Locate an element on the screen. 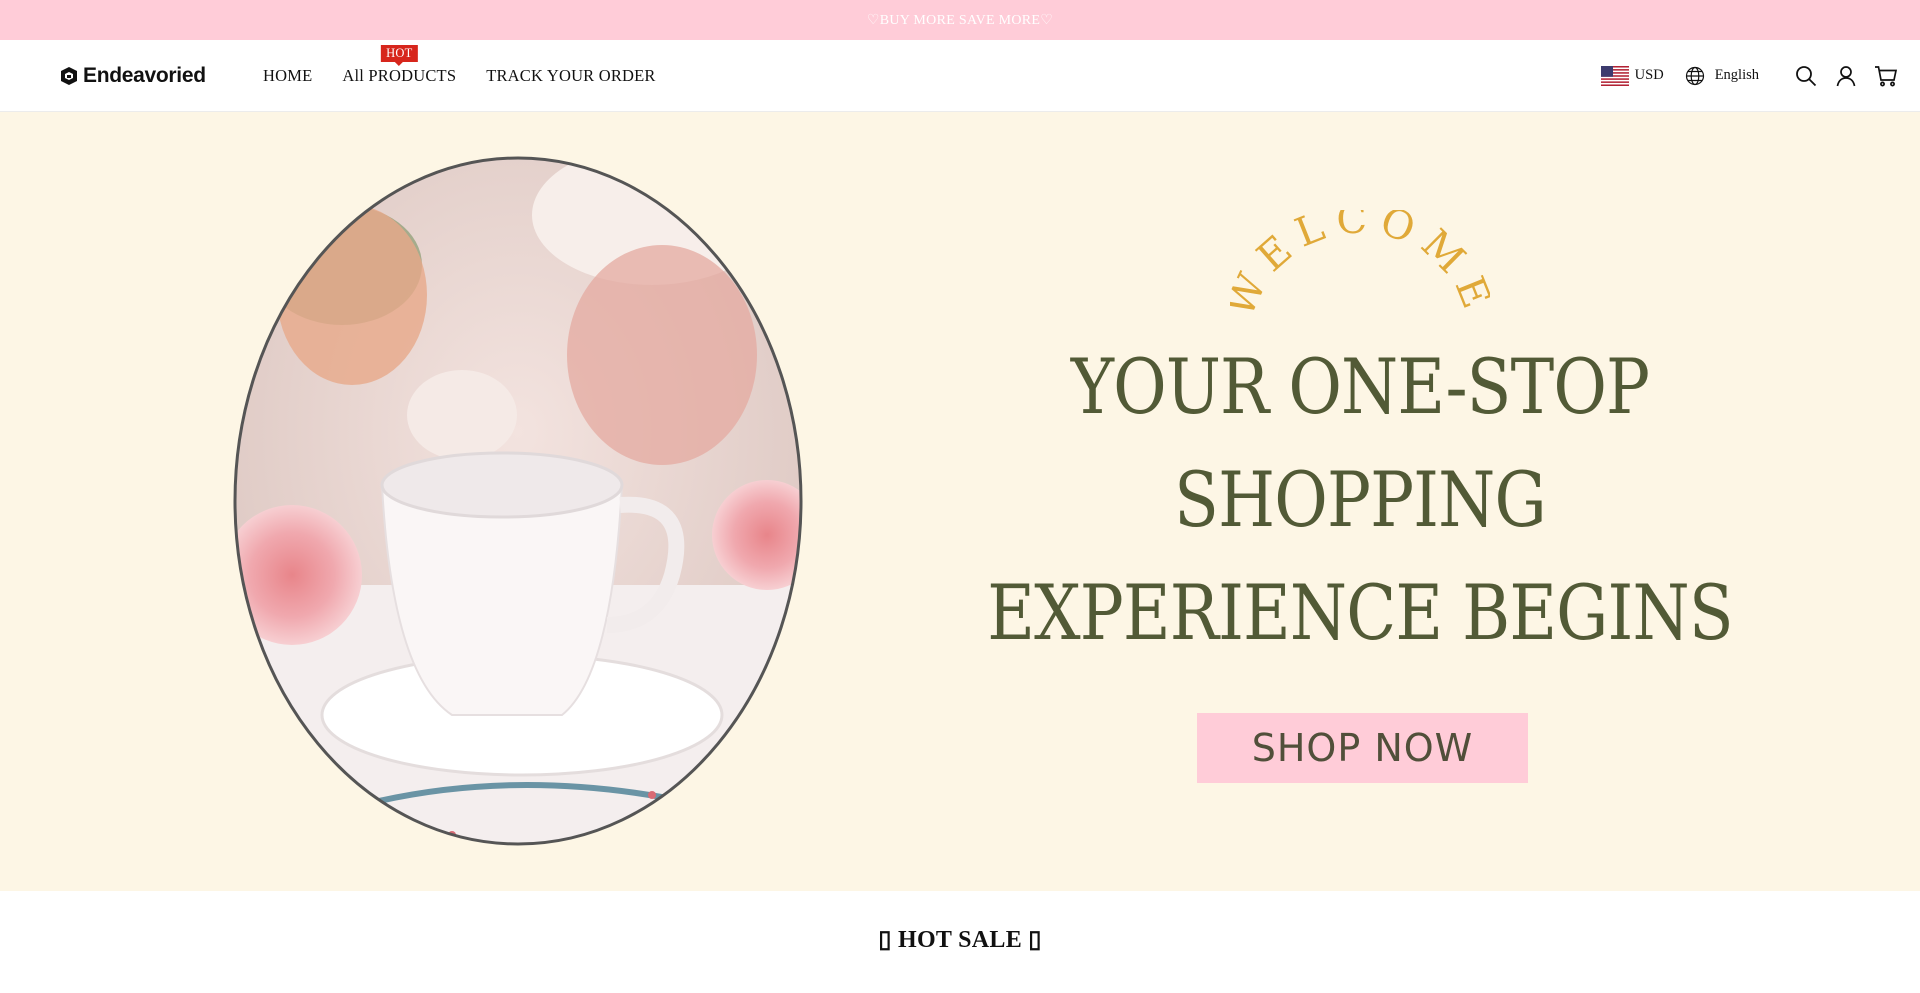 The image size is (1920, 993). account-button is located at coordinates (1846, 76).